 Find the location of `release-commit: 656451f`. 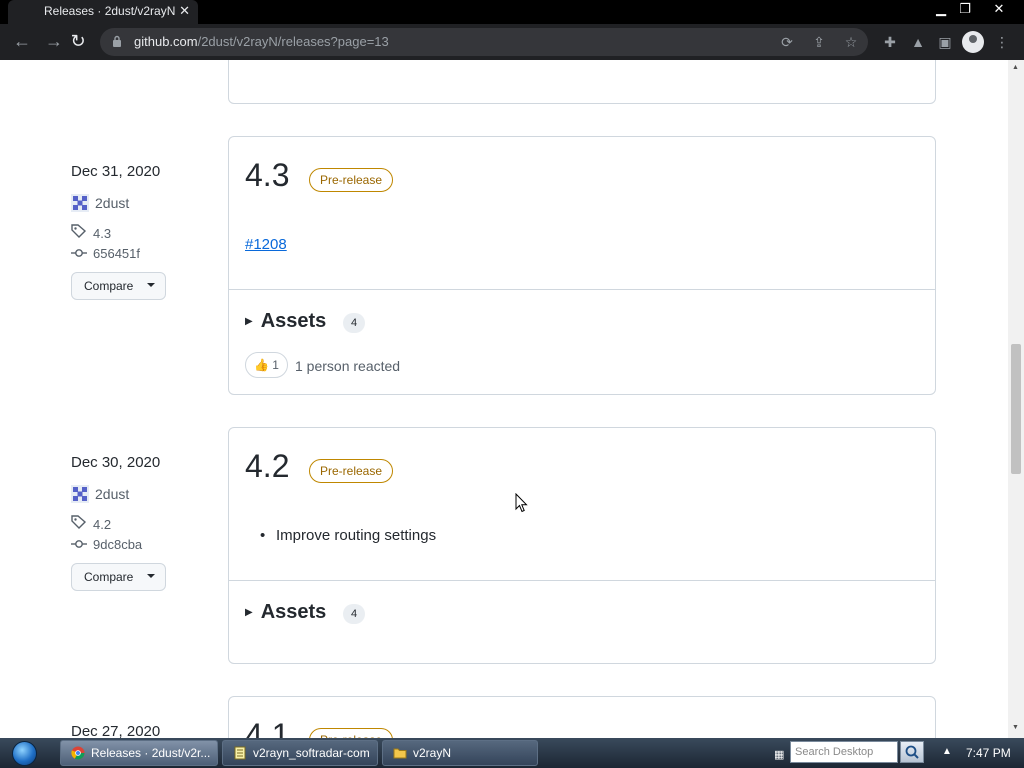

release-commit: 656451f is located at coordinates (105, 253).